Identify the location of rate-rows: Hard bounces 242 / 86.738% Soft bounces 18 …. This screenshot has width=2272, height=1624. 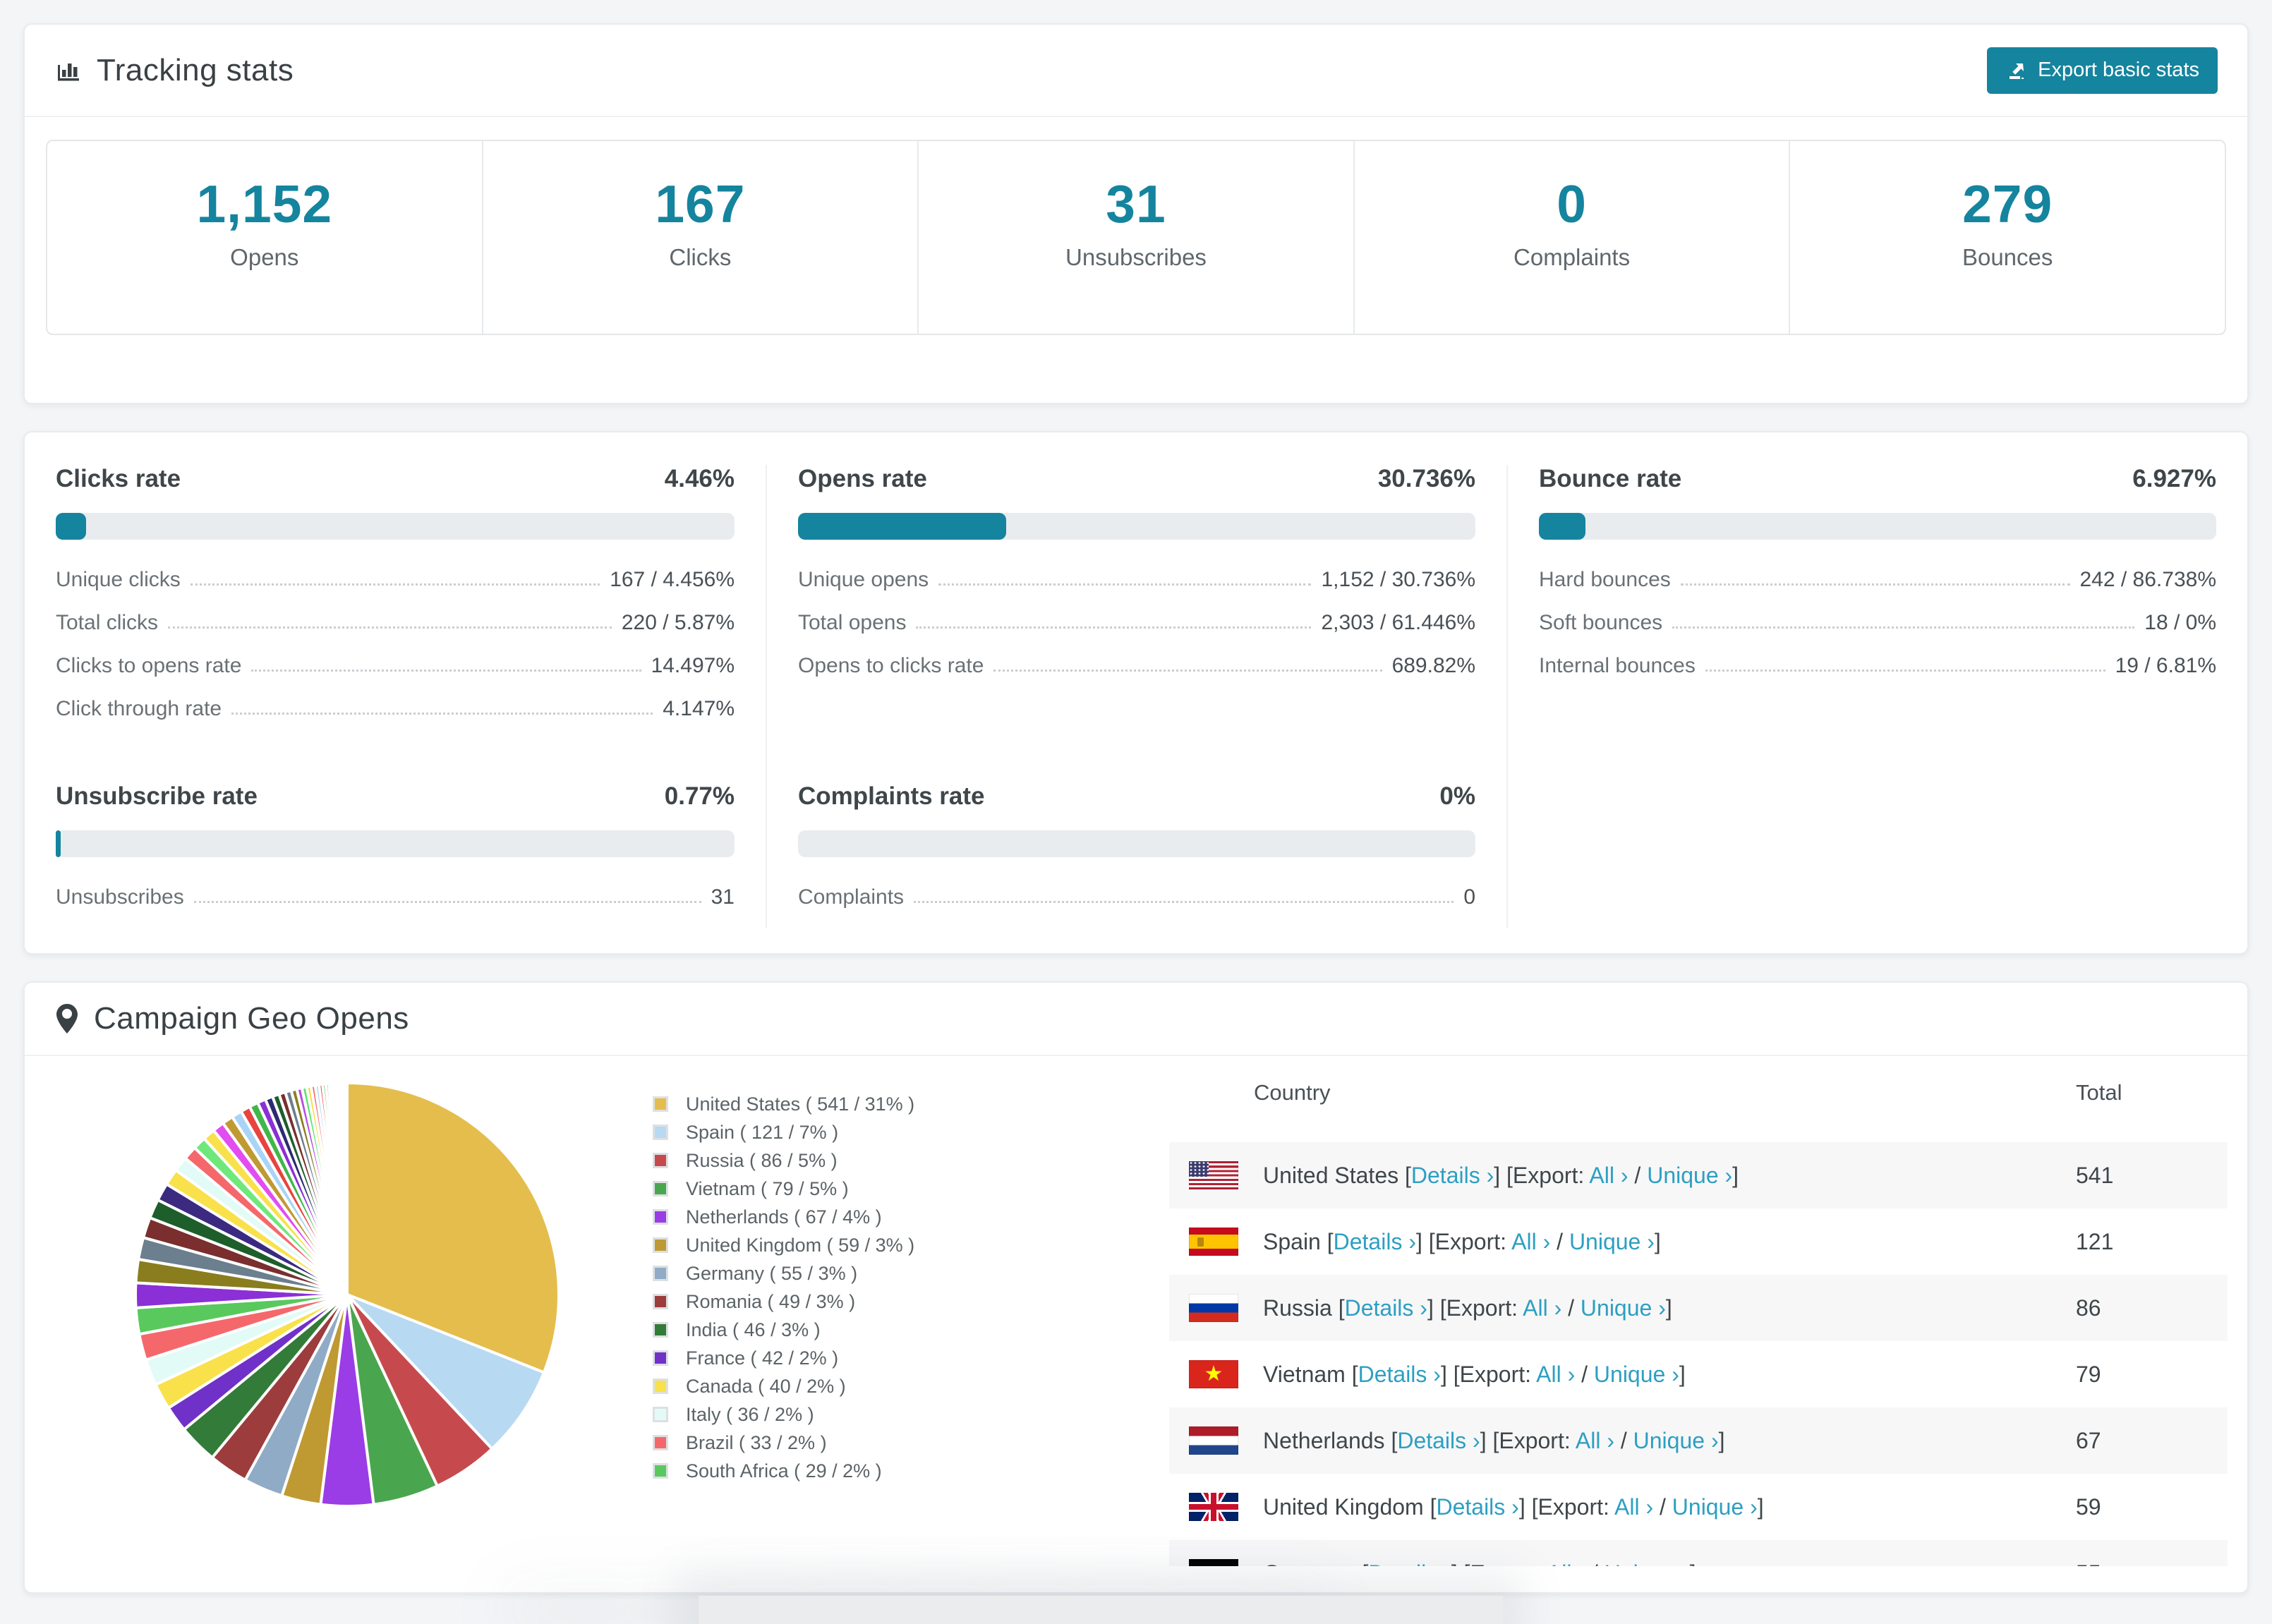
(1877, 623).